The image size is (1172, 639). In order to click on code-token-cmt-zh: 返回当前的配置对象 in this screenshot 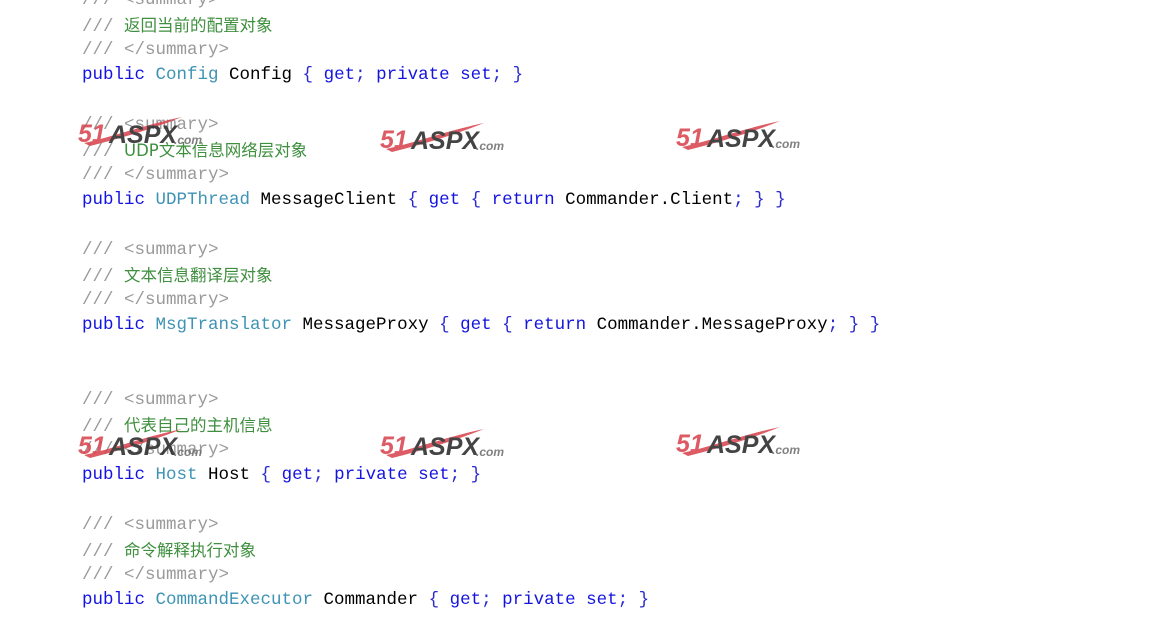, I will do `click(198, 25)`.